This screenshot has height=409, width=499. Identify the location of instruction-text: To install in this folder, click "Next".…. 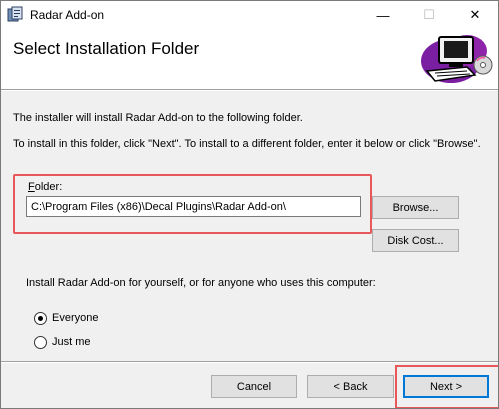
(247, 144).